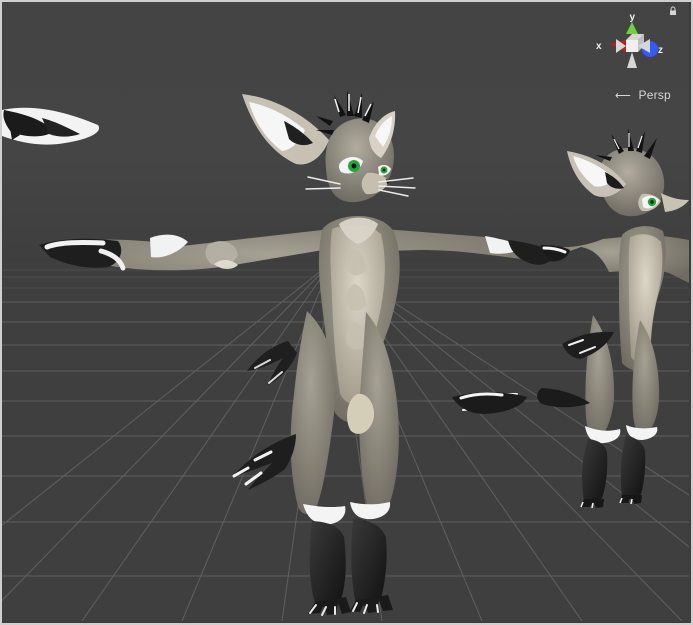  I want to click on orientation-gizmo: y x z, so click(632, 46).